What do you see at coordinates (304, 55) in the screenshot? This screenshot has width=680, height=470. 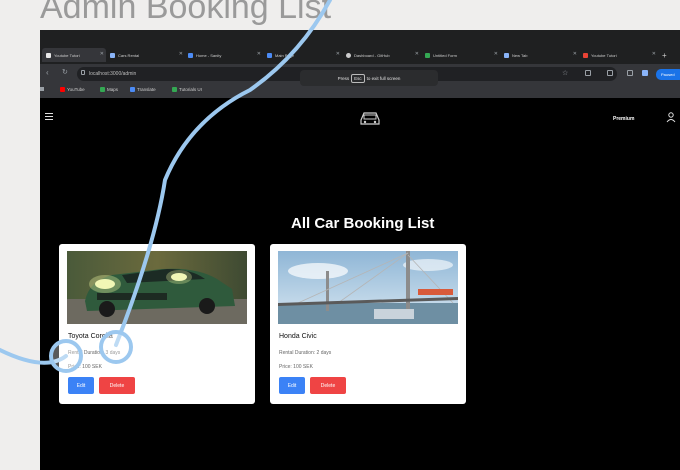 I see `tab-main-page: Main Page ✕` at bounding box center [304, 55].